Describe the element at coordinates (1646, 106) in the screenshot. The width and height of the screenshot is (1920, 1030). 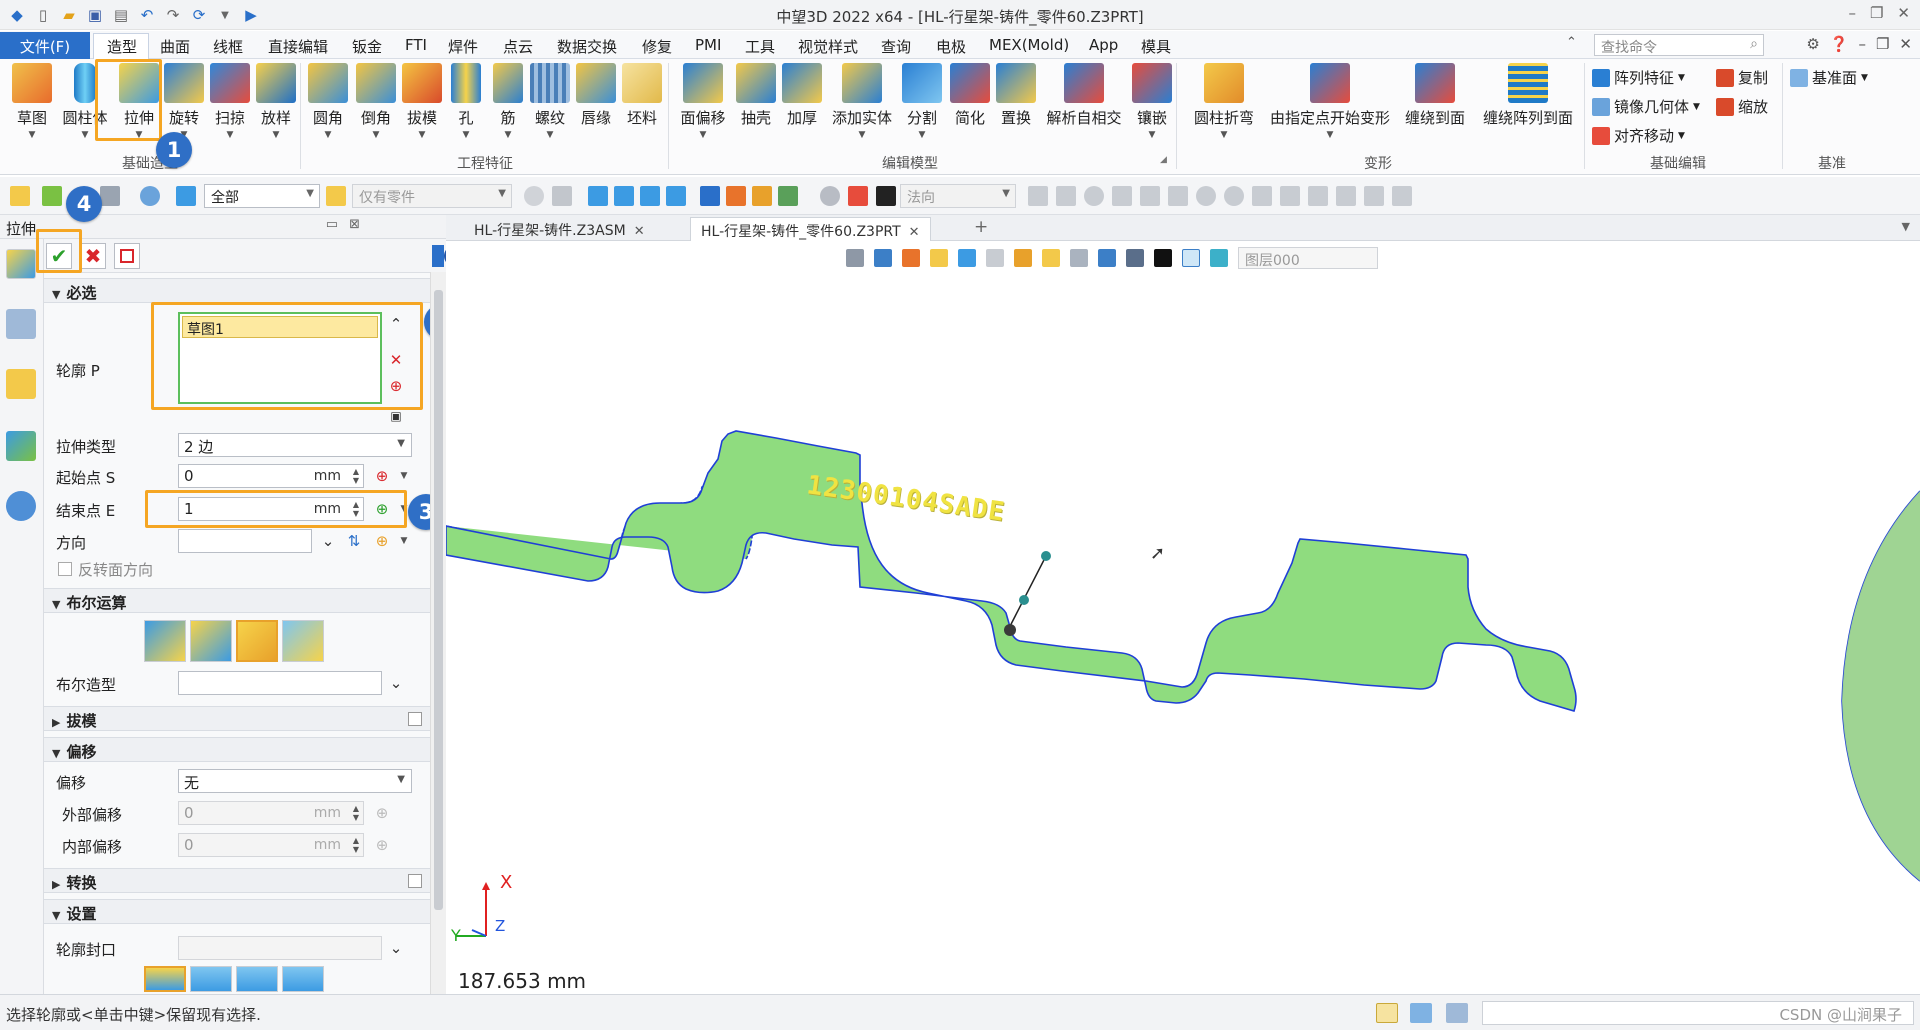
I see `mirror-geometry-button: 镜像几何体 ▼` at that location.